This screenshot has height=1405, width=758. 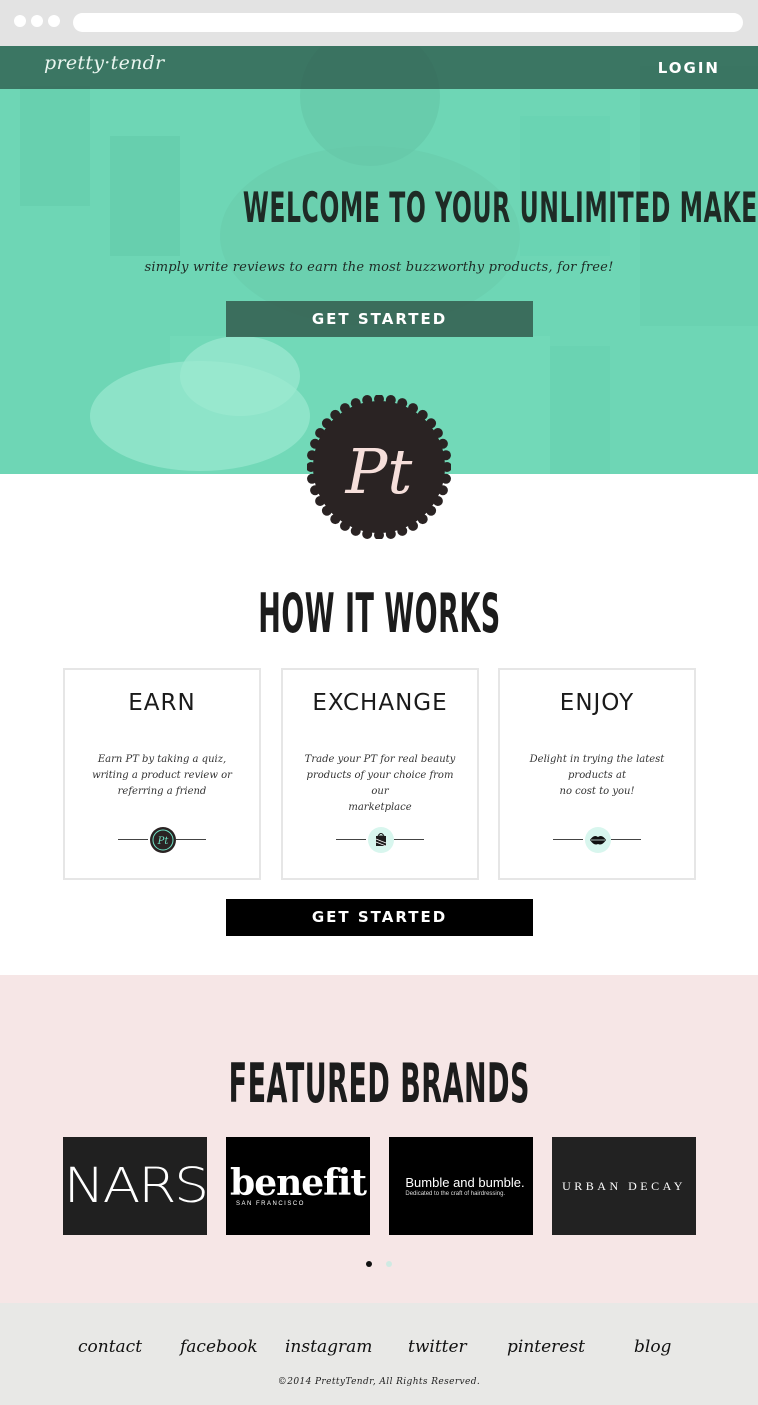 I want to click on featured-brands-title-text: FEATURED BRANDS, so click(x=379, y=1083).